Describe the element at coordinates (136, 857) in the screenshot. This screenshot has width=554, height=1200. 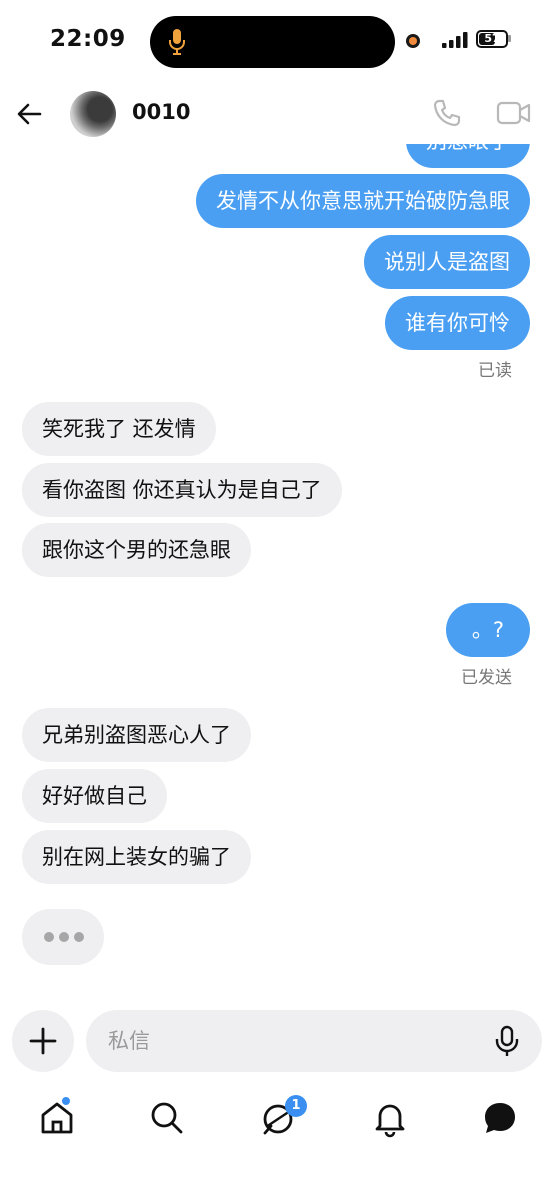
I see `message-bubble-incoming: 别在网上装女的骗了` at that location.